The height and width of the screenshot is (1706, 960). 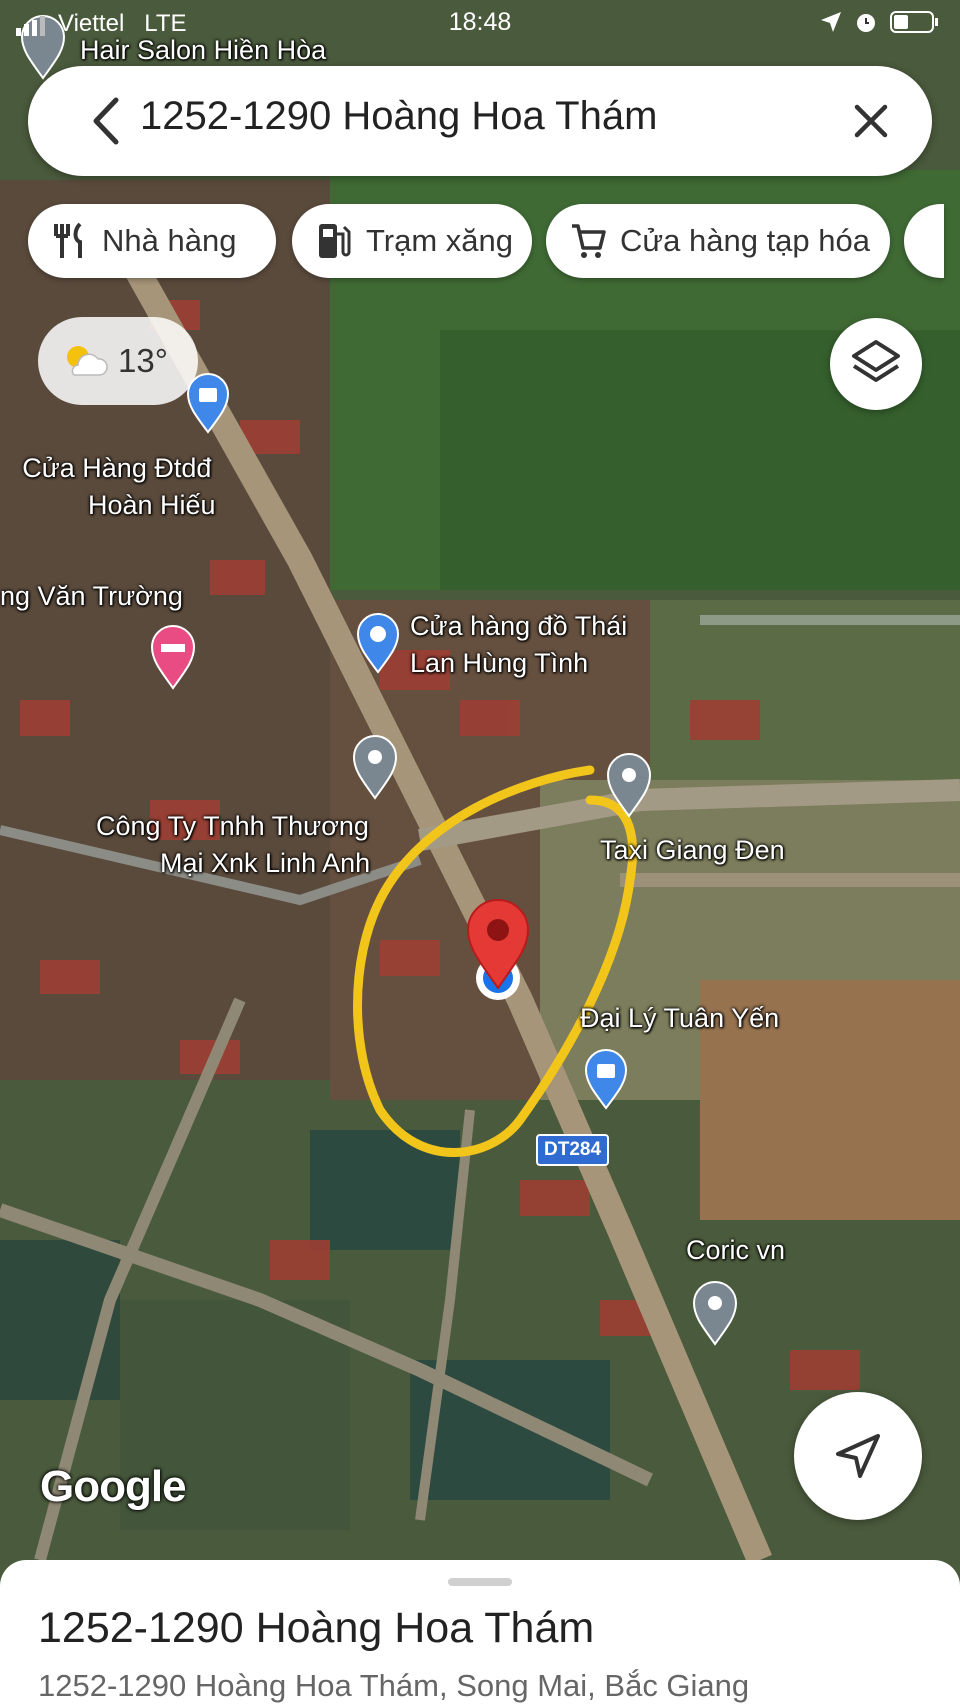 I want to click on navigation-arrow-icon, so click(x=858, y=1456).